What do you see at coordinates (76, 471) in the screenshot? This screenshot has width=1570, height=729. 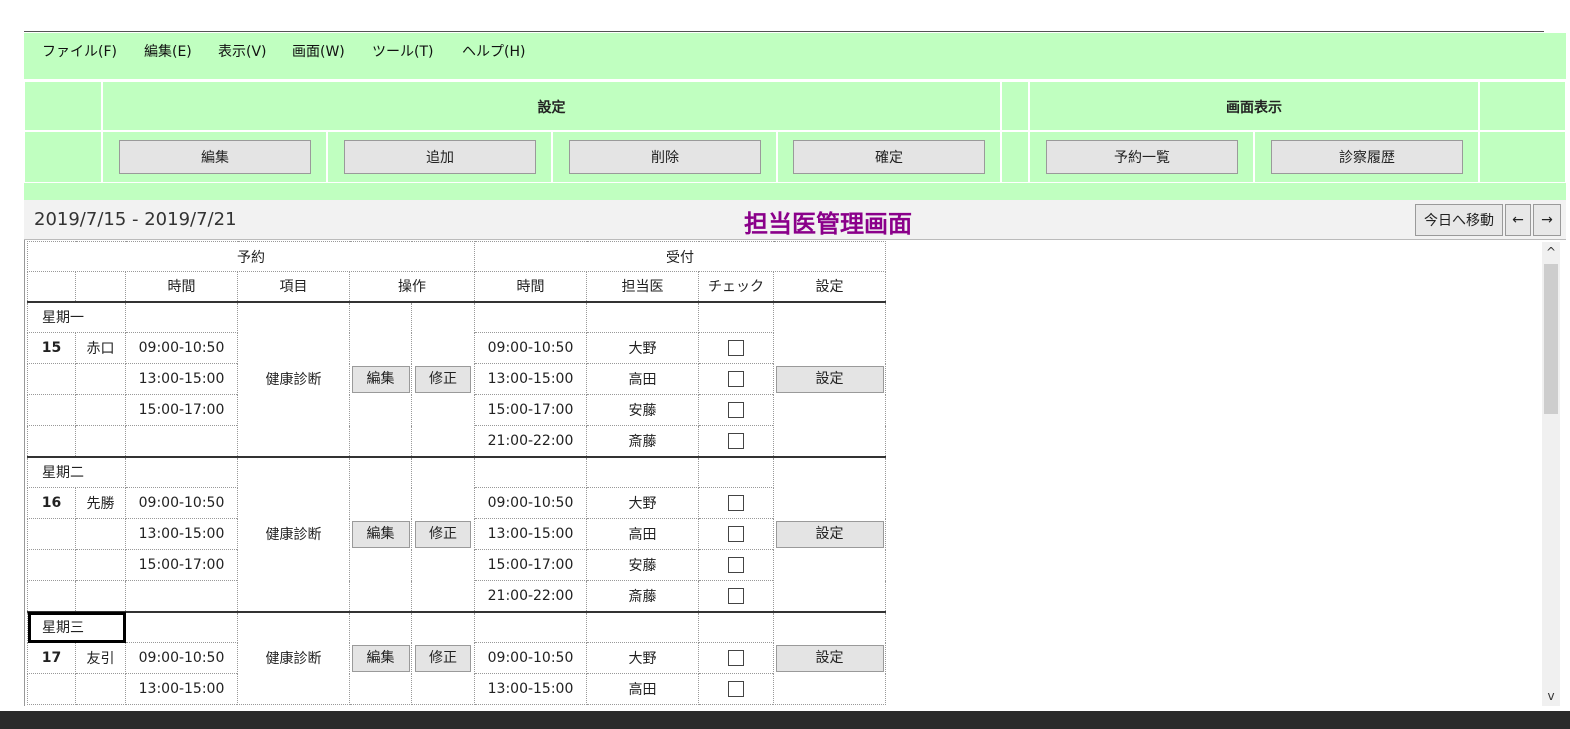 I see `day-name-cell: 星期二` at bounding box center [76, 471].